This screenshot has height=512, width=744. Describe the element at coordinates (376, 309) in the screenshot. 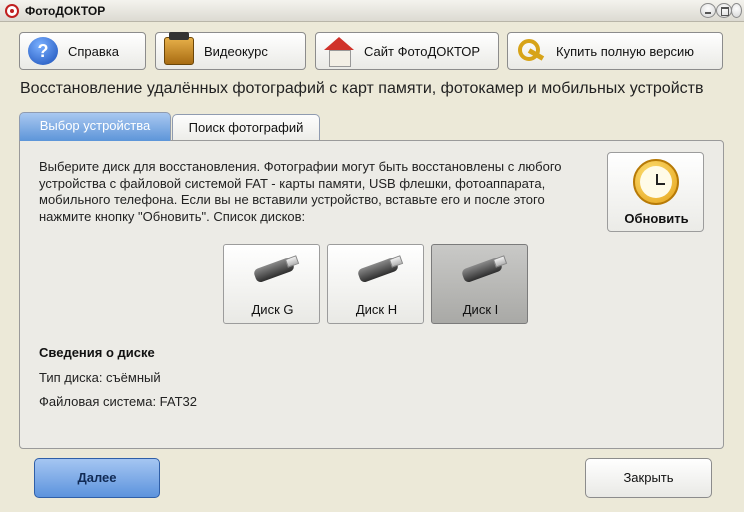

I see `disk-label: Диск H` at that location.